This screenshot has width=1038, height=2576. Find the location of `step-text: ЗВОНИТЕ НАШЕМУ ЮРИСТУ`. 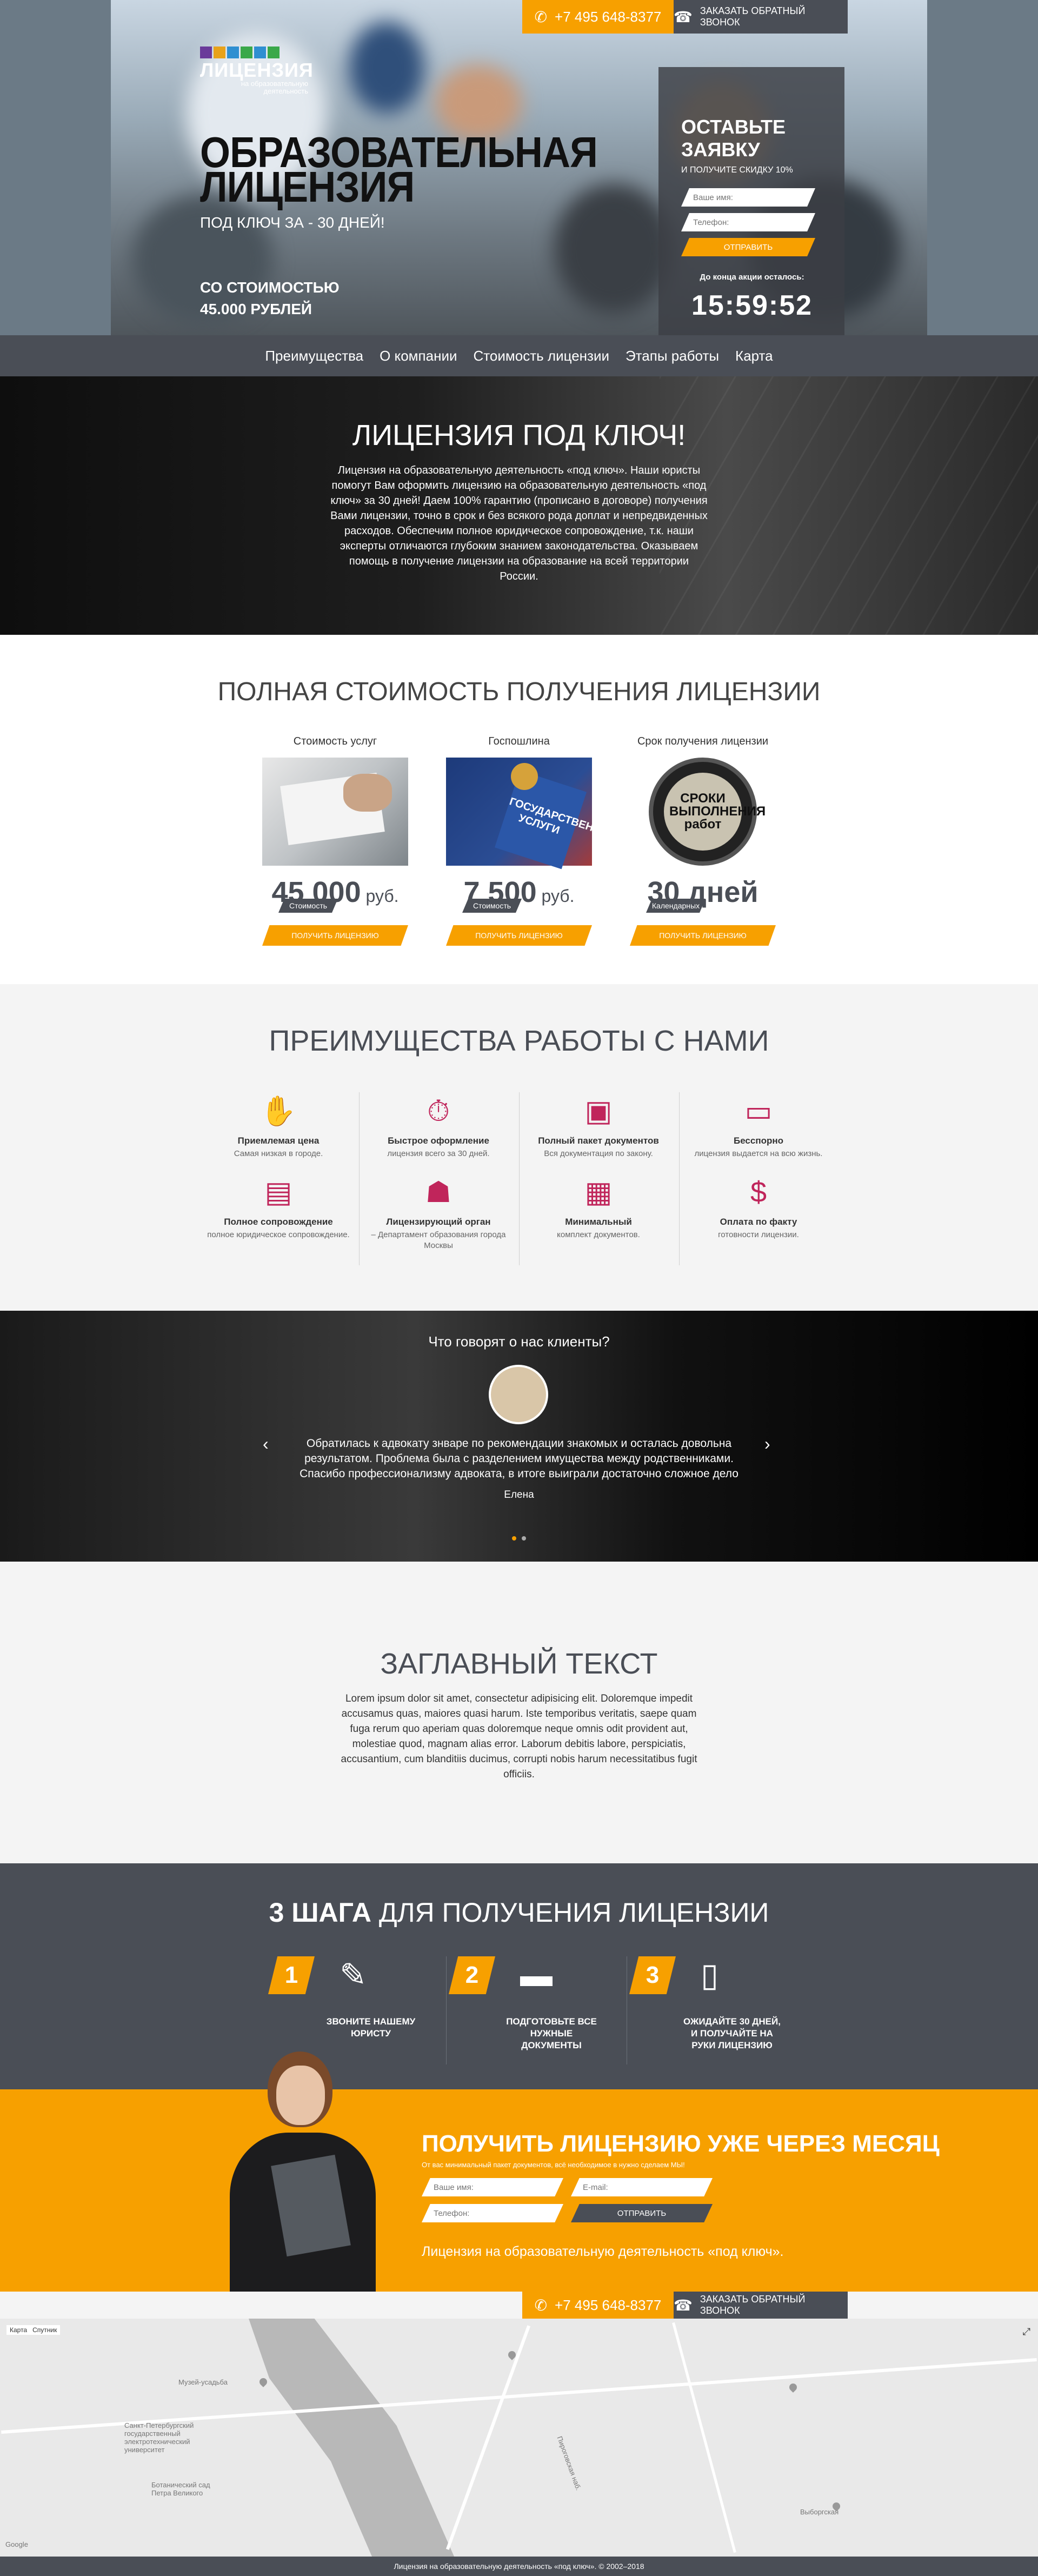

step-text: ЗВОНИТЕ НАШЕМУ ЮРИСТУ is located at coordinates (371, 2027).